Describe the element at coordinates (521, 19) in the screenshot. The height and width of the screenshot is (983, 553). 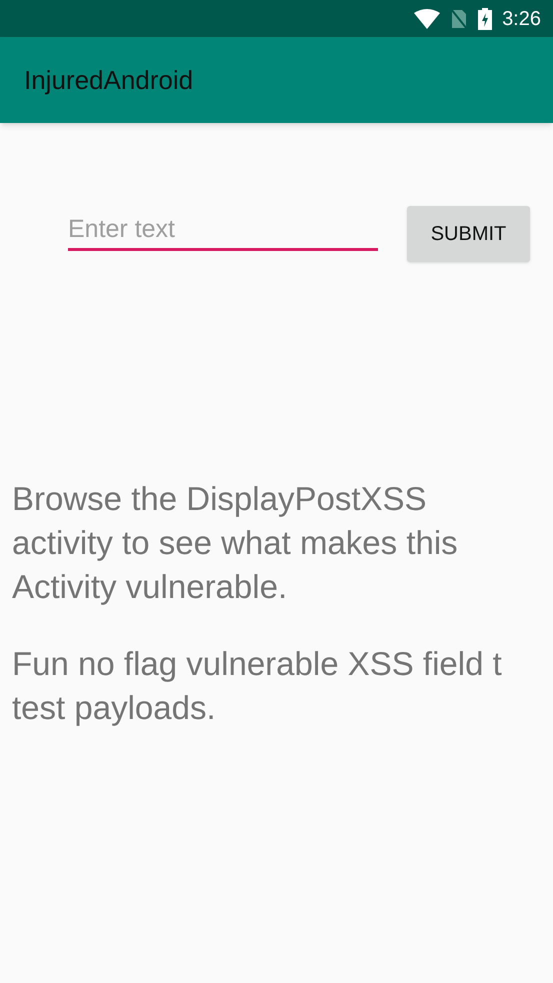
I see `clock-time: 3:26` at that location.